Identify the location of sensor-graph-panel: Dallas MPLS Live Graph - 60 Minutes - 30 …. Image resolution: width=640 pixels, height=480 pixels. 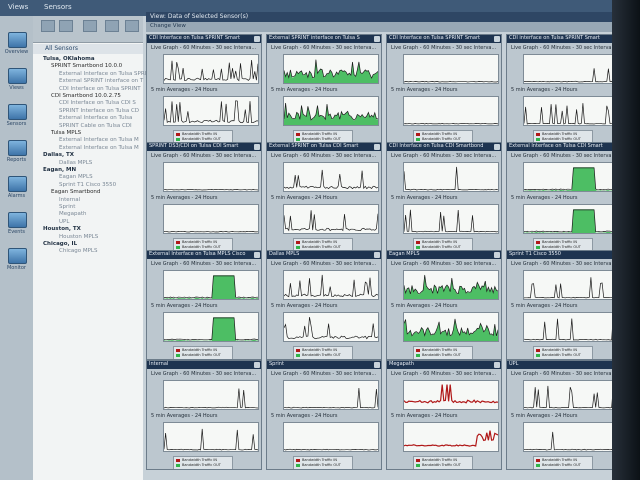
(324, 305).